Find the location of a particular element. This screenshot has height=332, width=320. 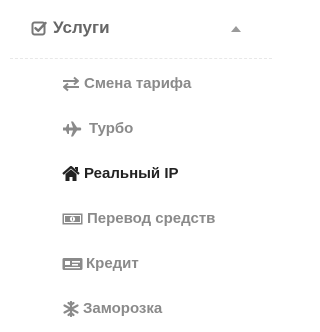

home-icon is located at coordinates (71, 173).